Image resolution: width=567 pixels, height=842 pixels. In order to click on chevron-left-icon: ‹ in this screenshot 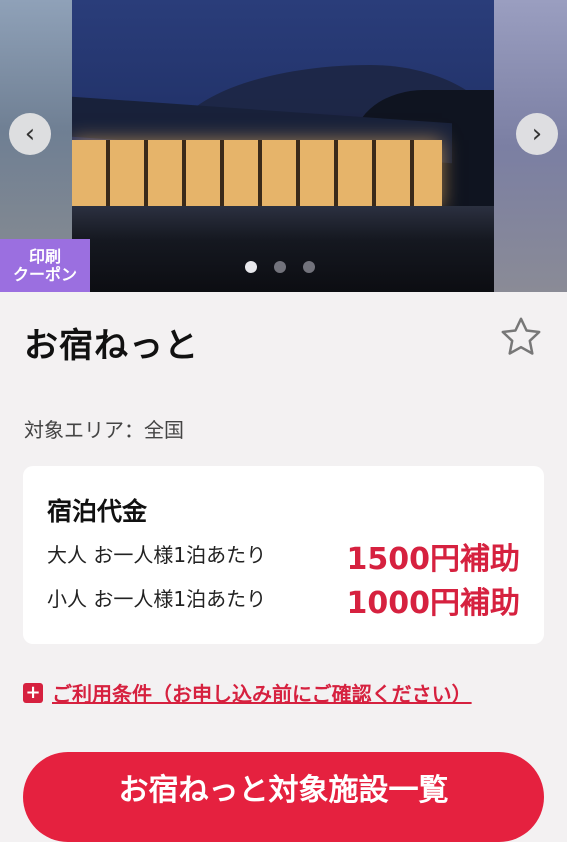, I will do `click(30, 134)`.